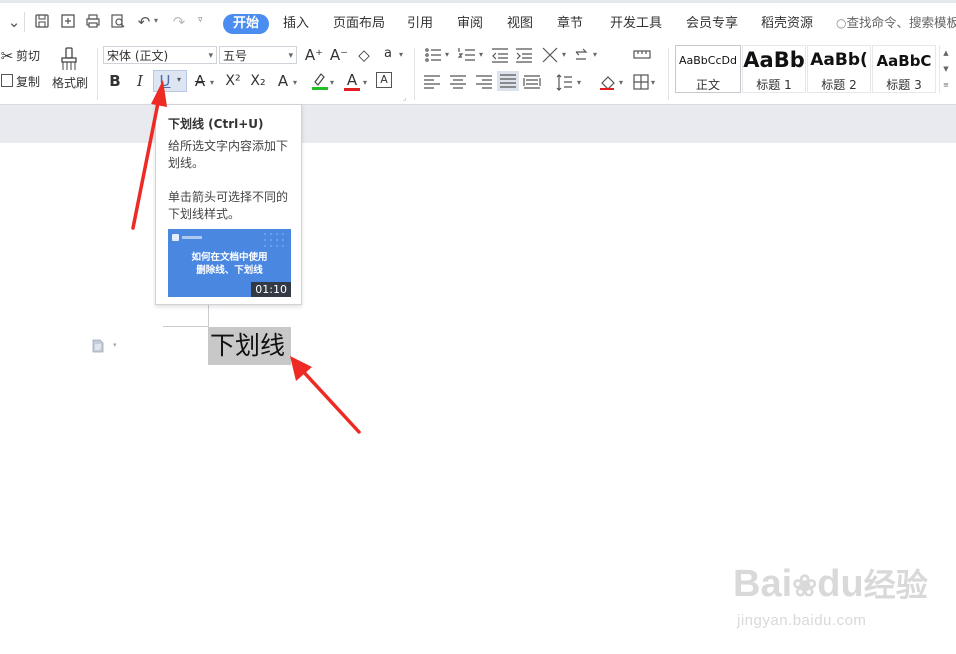 Image resolution: width=956 pixels, height=654 pixels. What do you see at coordinates (149, 155) in the screenshot?
I see `arrow-to-underline-button` at bounding box center [149, 155].